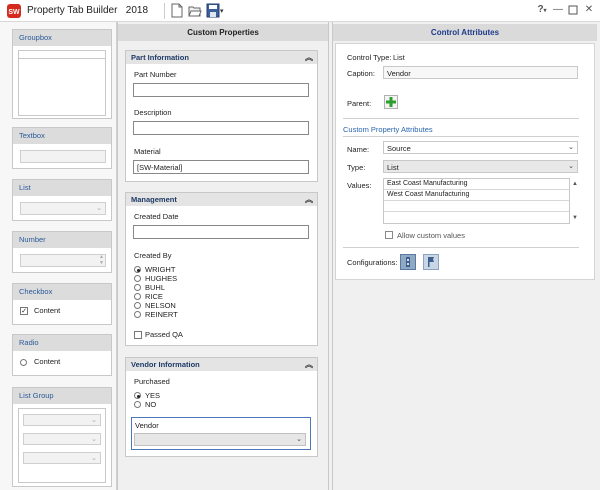  Describe the element at coordinates (152, 381) in the screenshot. I see `purchased-label: Purchased` at that location.